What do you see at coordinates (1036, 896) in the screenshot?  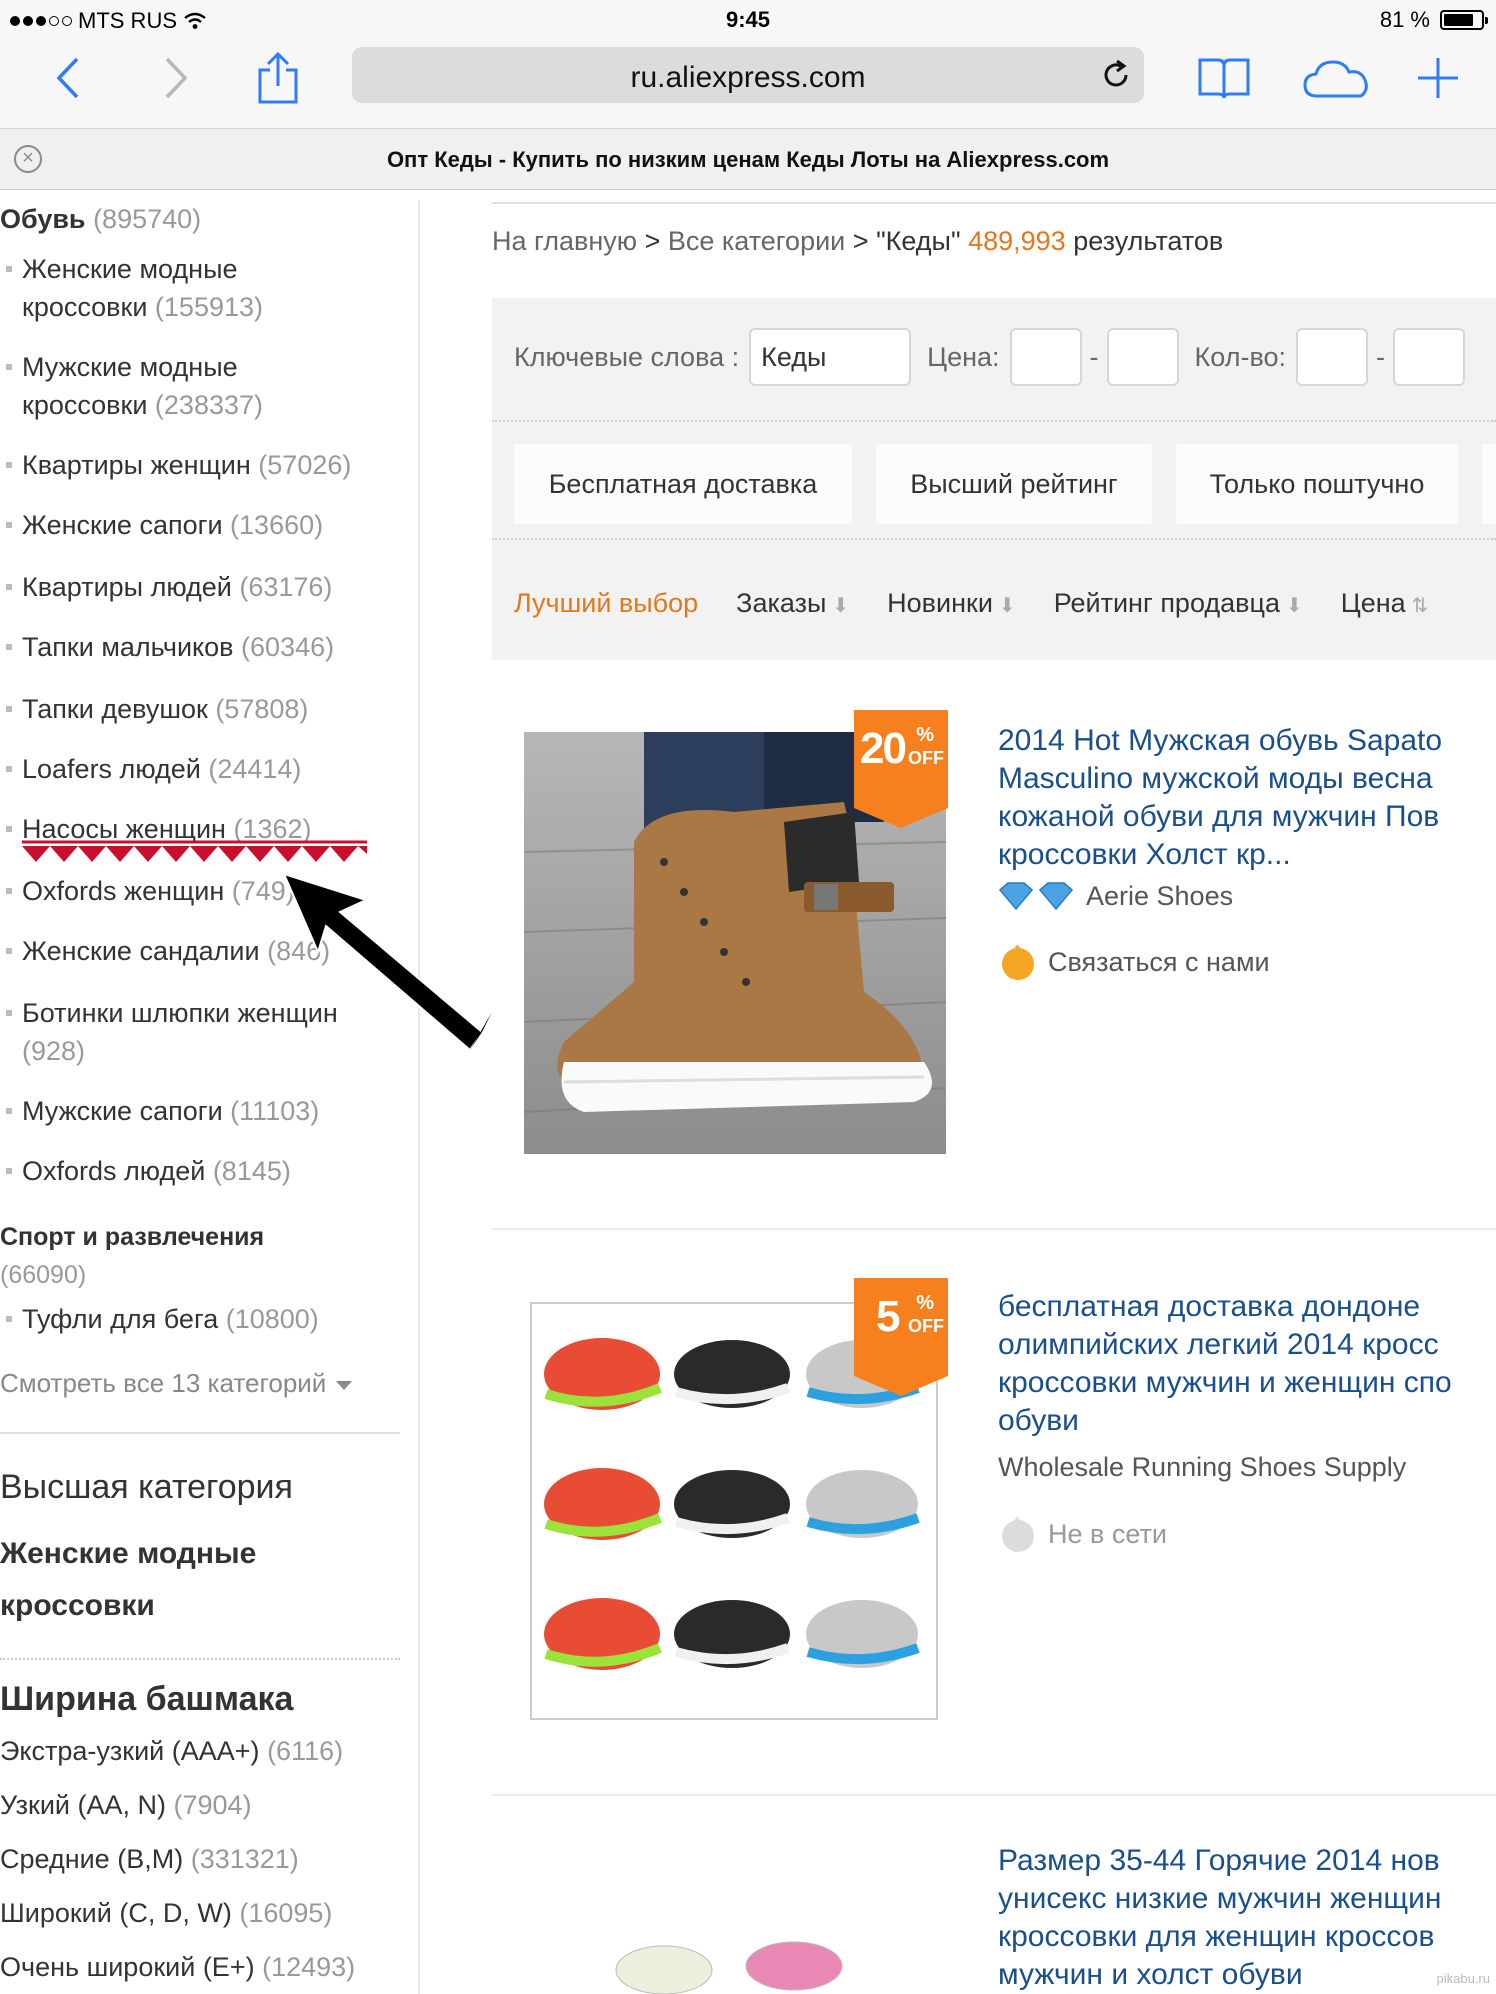 I see `diamond-rating-icon` at bounding box center [1036, 896].